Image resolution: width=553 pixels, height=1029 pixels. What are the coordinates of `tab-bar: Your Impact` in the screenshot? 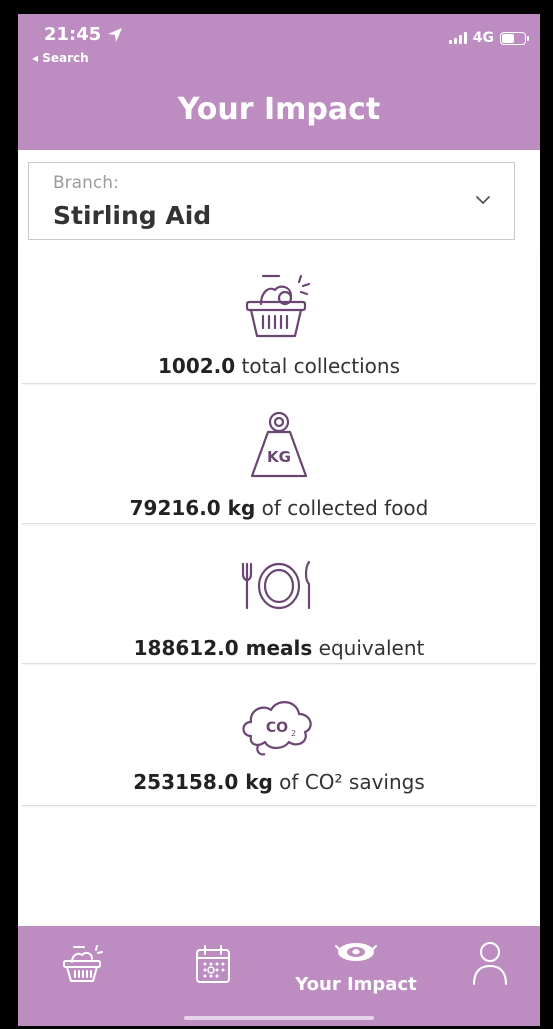 It's located at (279, 976).